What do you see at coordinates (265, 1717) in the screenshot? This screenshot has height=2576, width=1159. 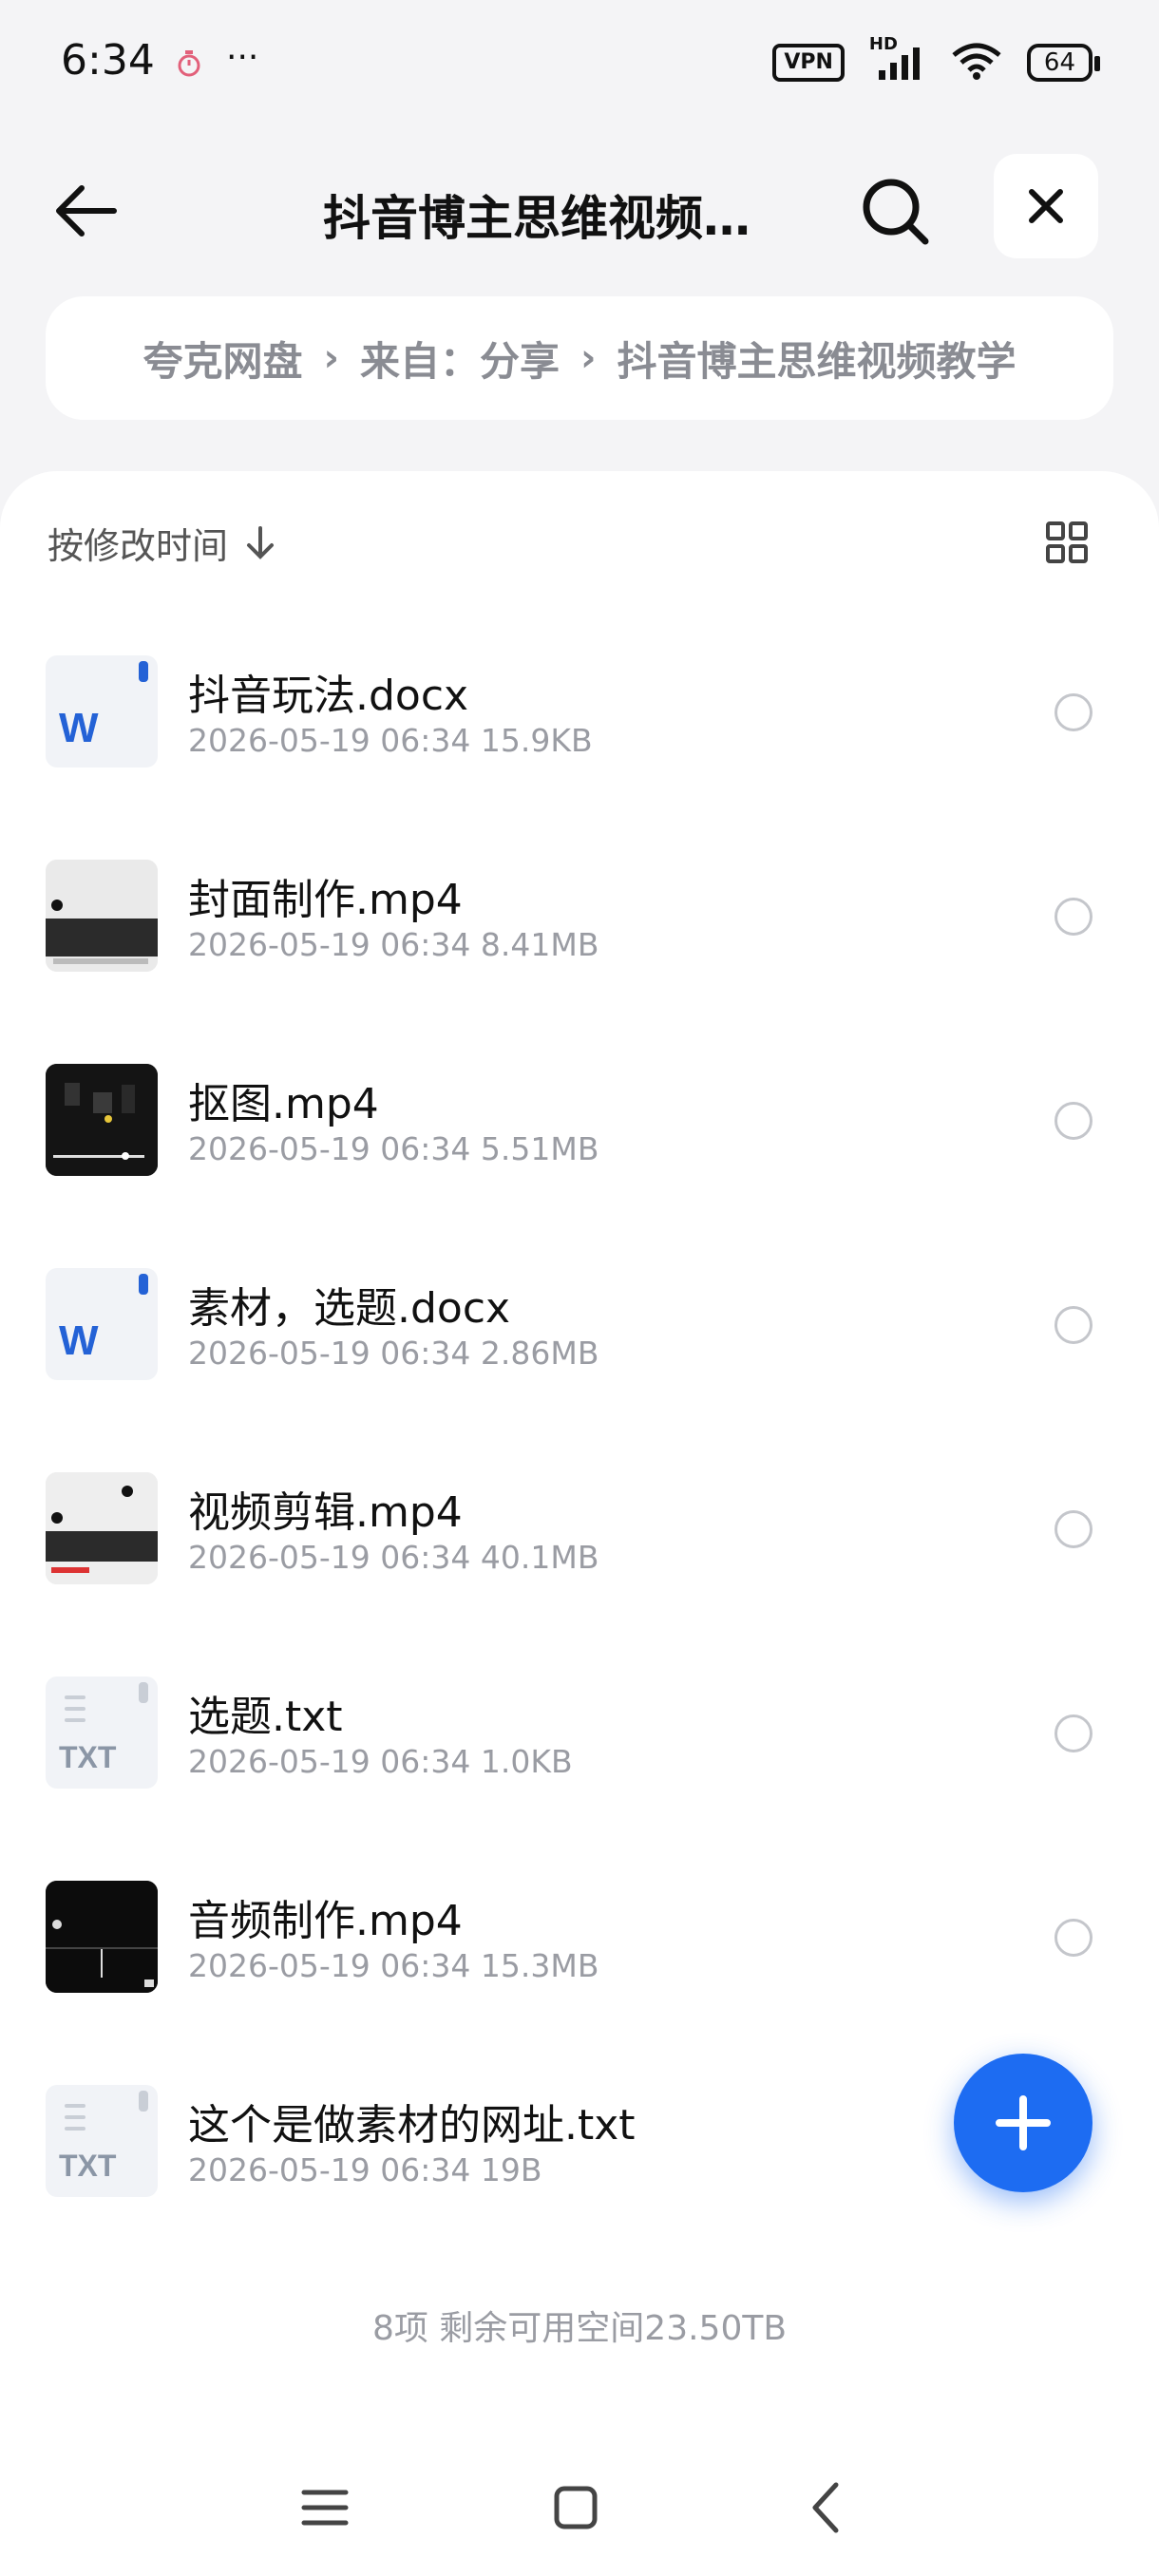 I see `file-name: 选题.txt` at bounding box center [265, 1717].